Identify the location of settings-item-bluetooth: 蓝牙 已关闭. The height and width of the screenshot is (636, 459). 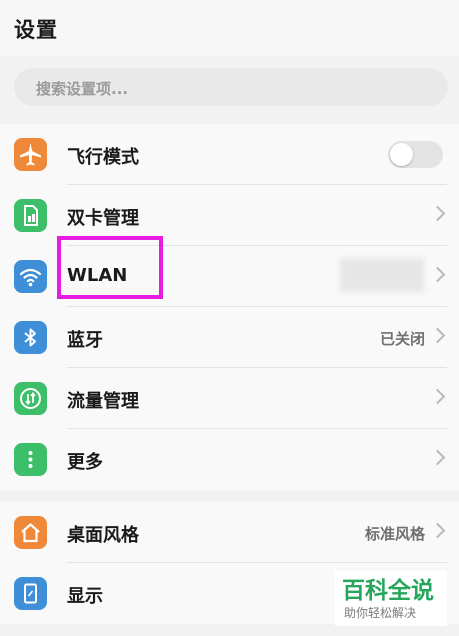
(229, 337).